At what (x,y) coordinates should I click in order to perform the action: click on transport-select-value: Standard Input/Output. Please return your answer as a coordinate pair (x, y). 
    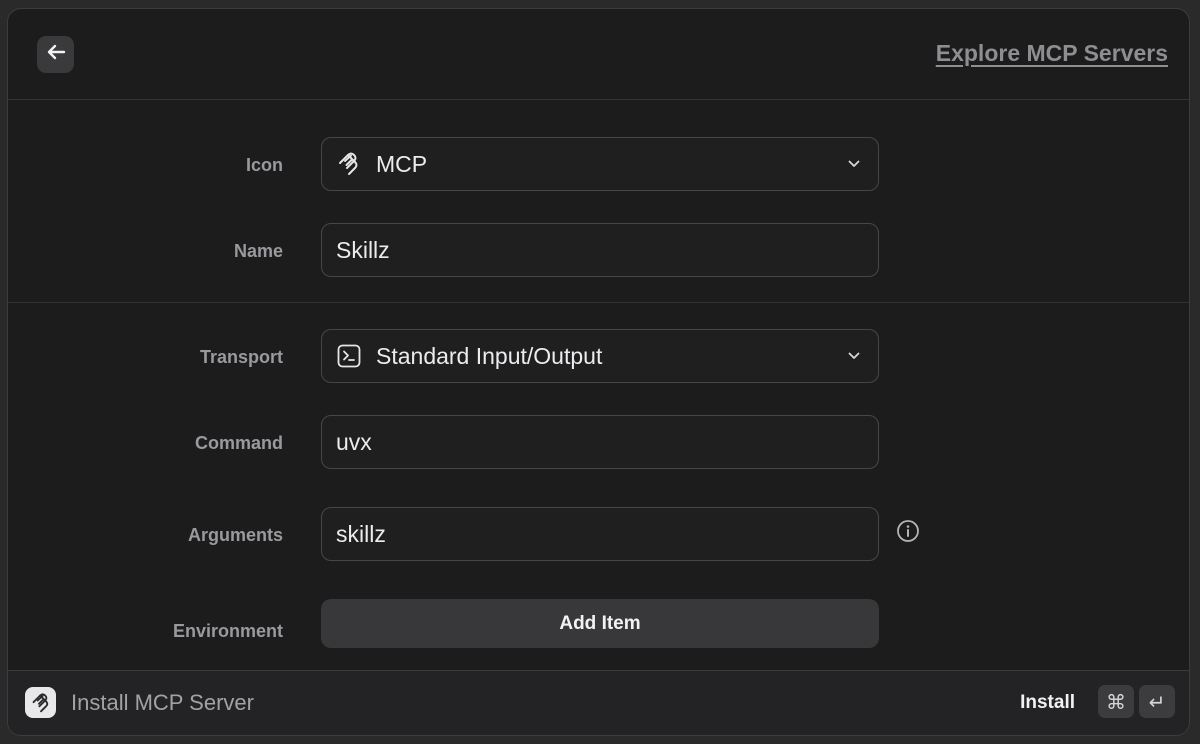
    Looking at the image, I should click on (489, 355).